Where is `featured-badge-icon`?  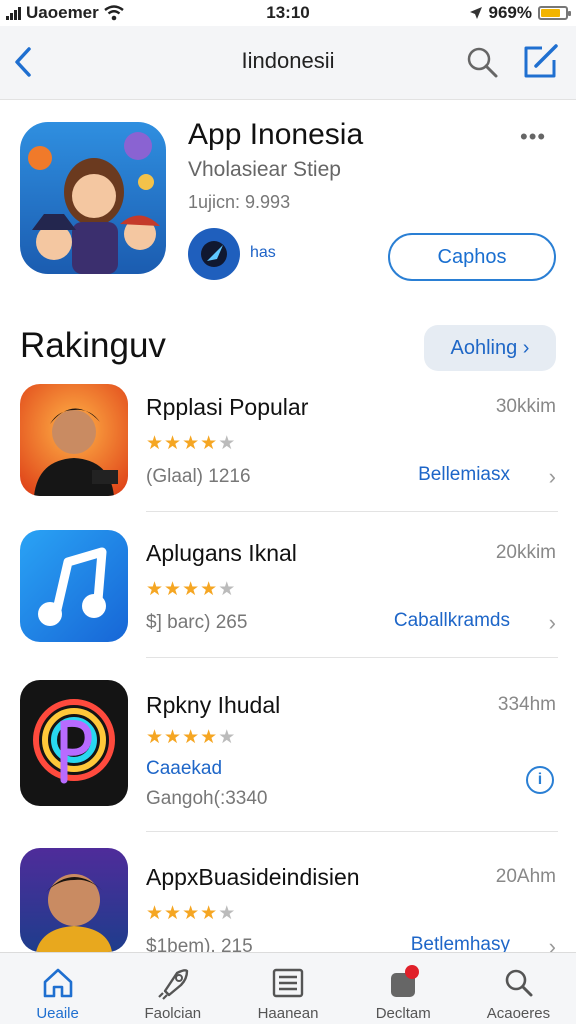 featured-badge-icon is located at coordinates (214, 254).